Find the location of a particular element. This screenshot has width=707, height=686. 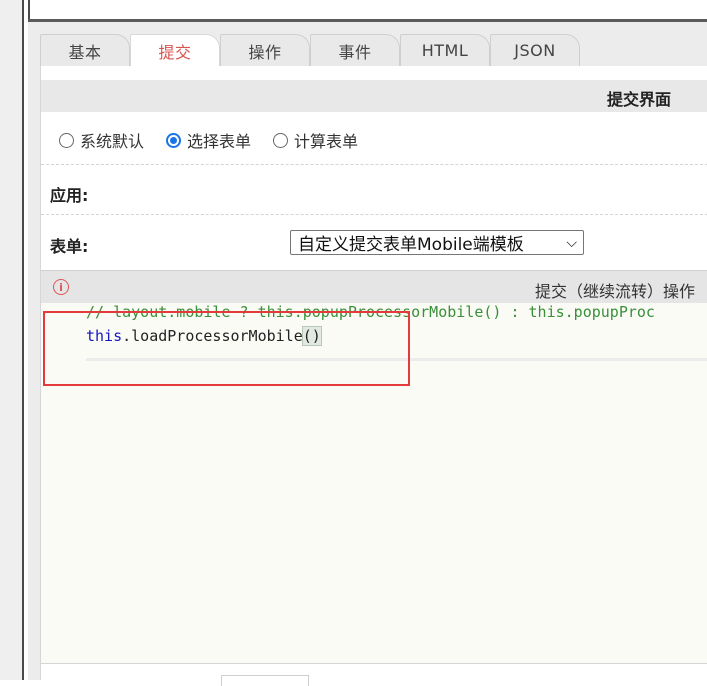

radio-computed-form: 计算表单 is located at coordinates (315, 140).